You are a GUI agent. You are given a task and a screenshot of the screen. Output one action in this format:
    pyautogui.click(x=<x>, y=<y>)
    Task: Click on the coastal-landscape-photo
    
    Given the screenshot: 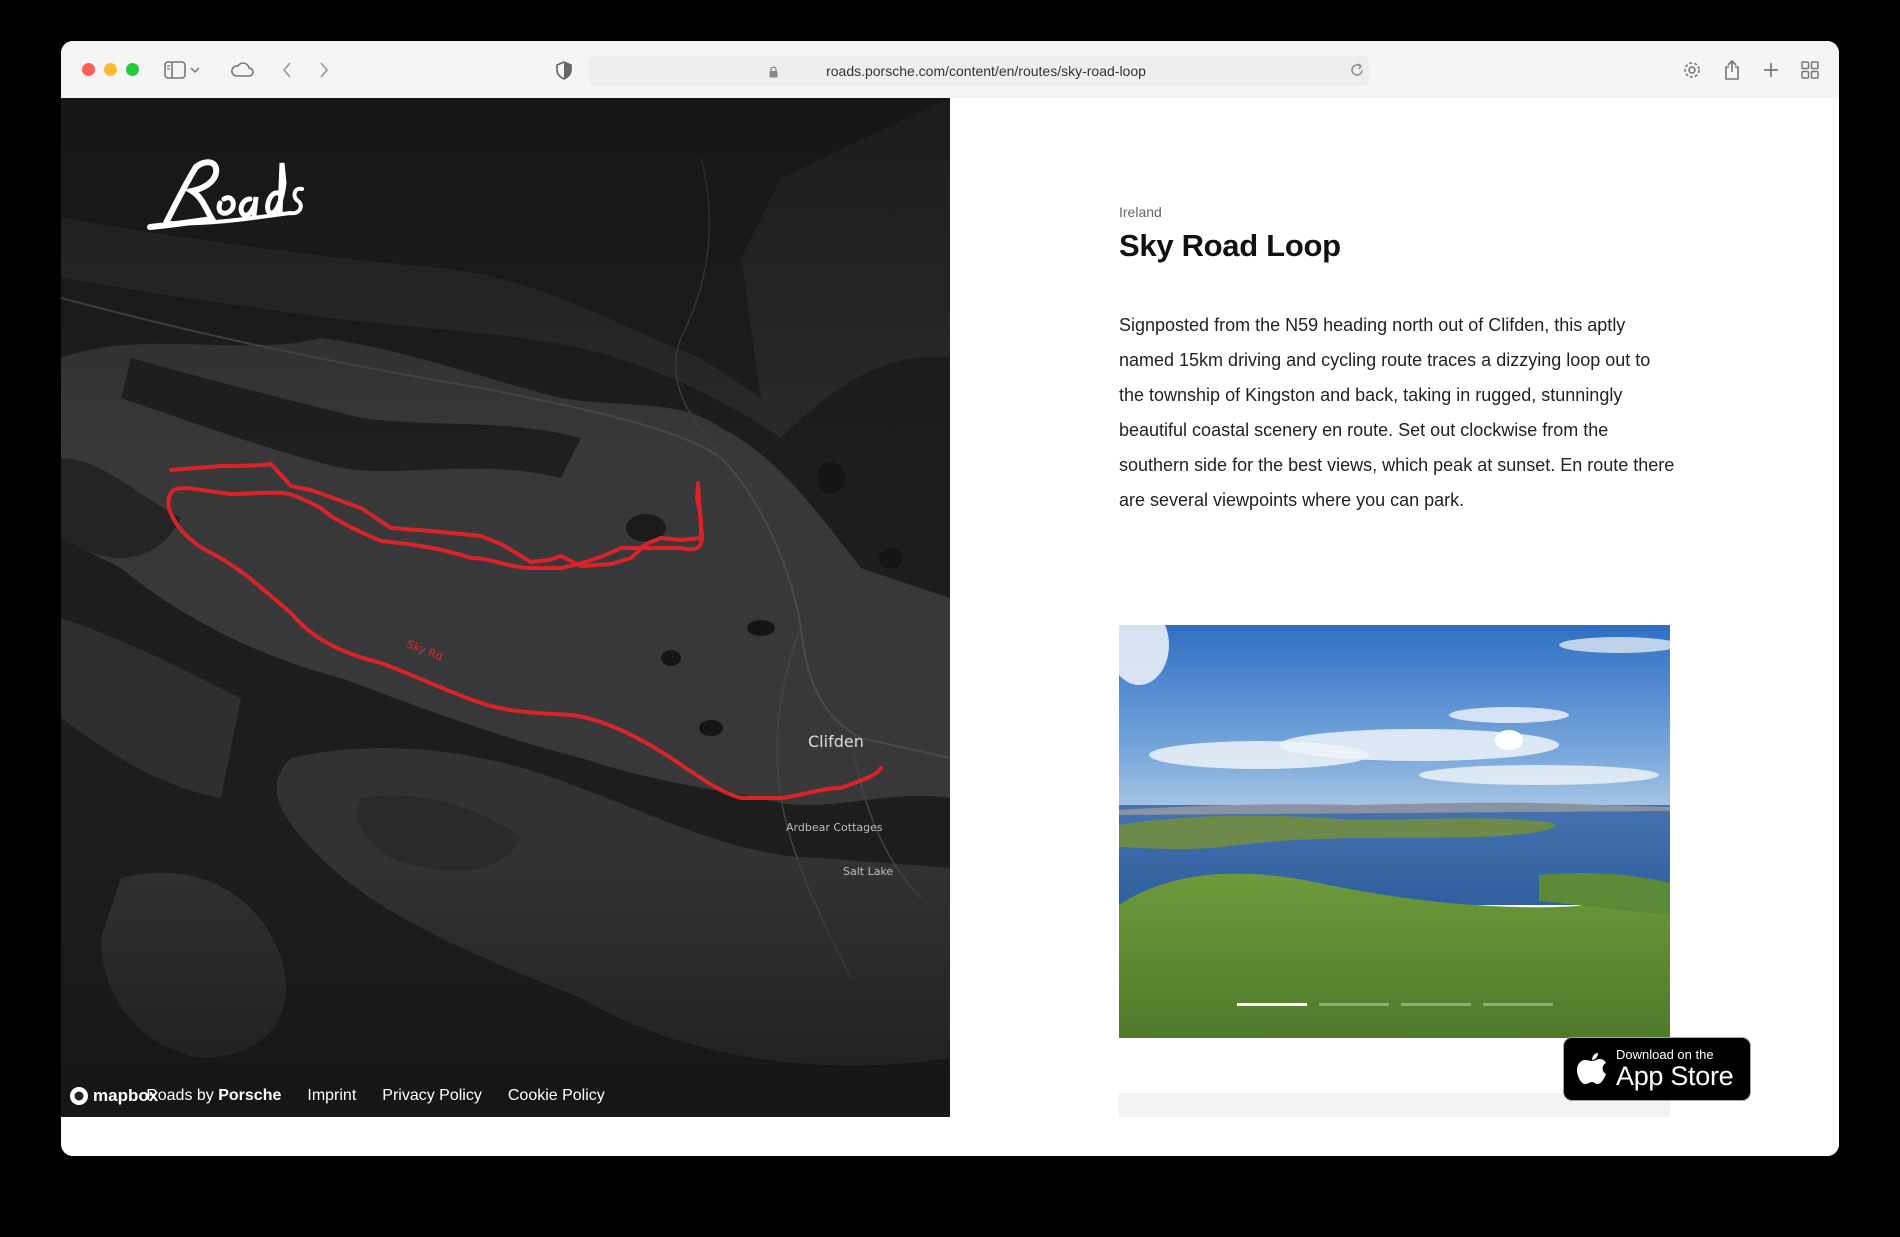 What is the action you would take?
    pyautogui.click(x=1394, y=831)
    